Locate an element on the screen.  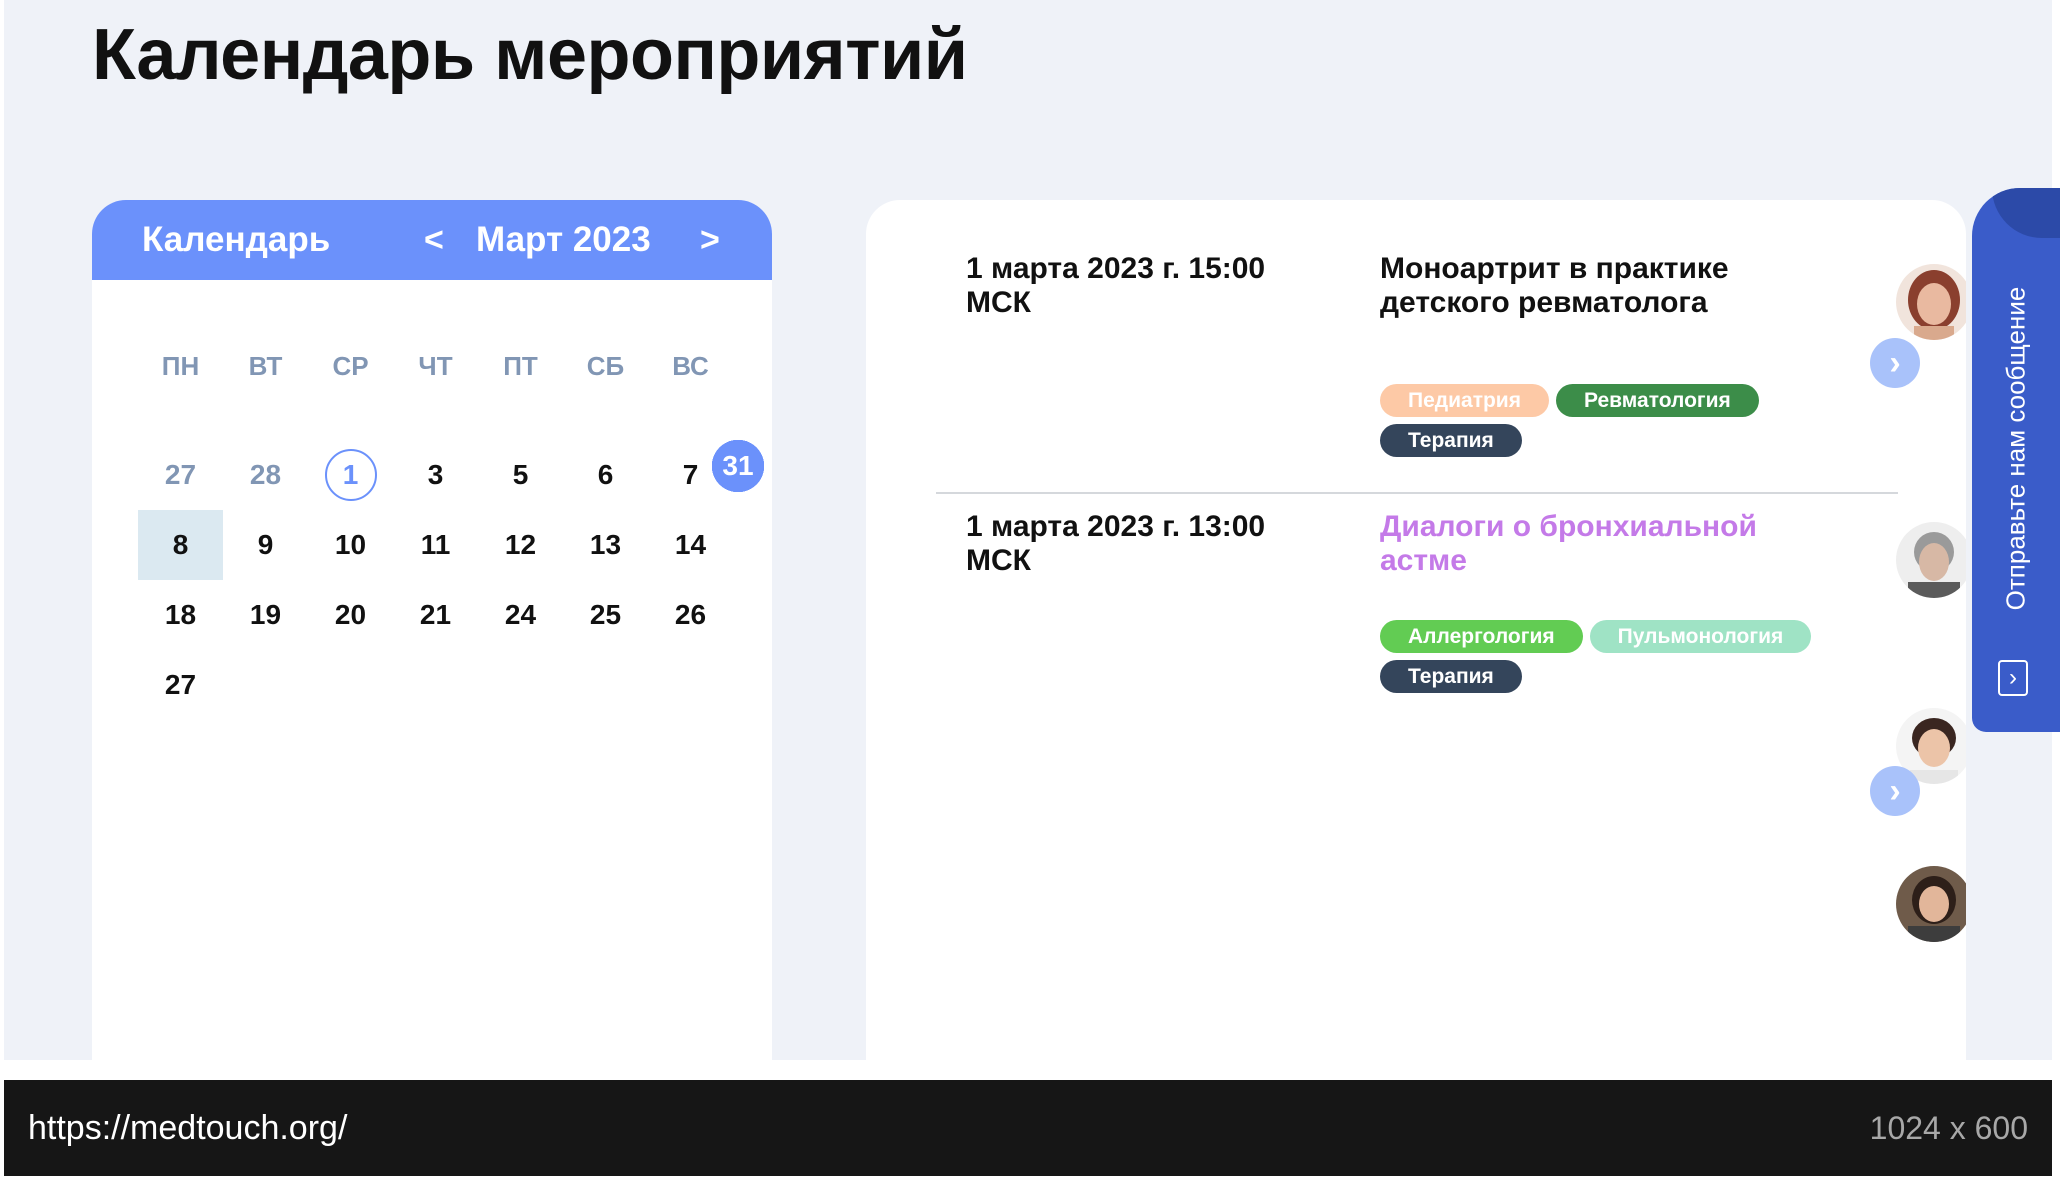
event-tags: Педиатрия Ревматология Терапия is located at coordinates (1610, 420).